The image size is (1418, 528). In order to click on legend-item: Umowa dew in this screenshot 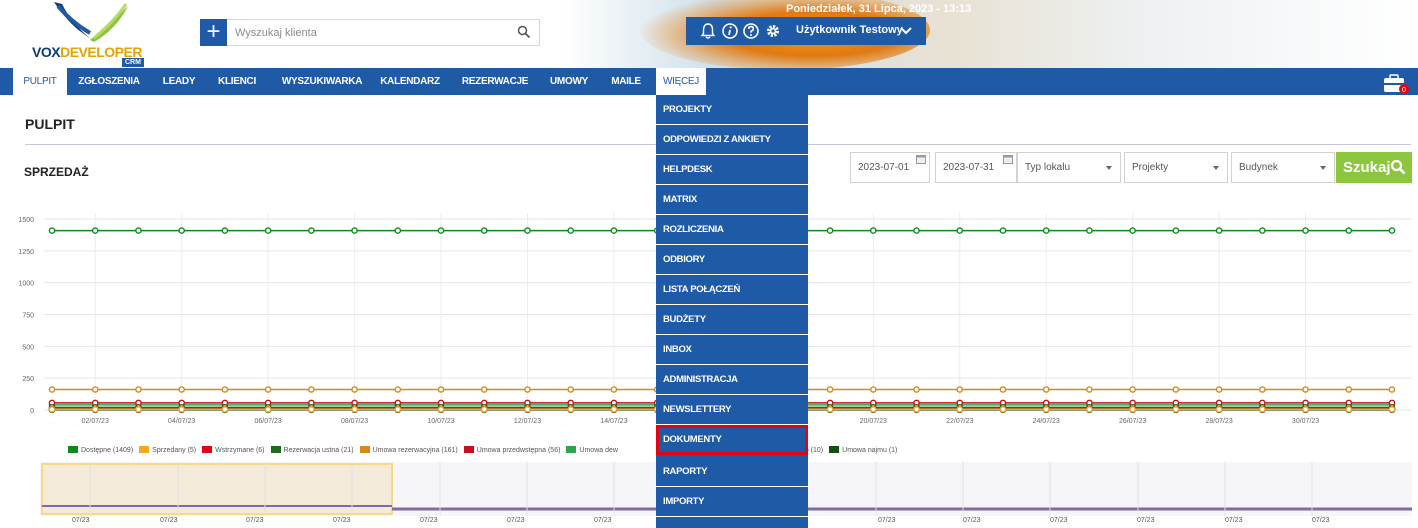, I will do `click(592, 450)`.